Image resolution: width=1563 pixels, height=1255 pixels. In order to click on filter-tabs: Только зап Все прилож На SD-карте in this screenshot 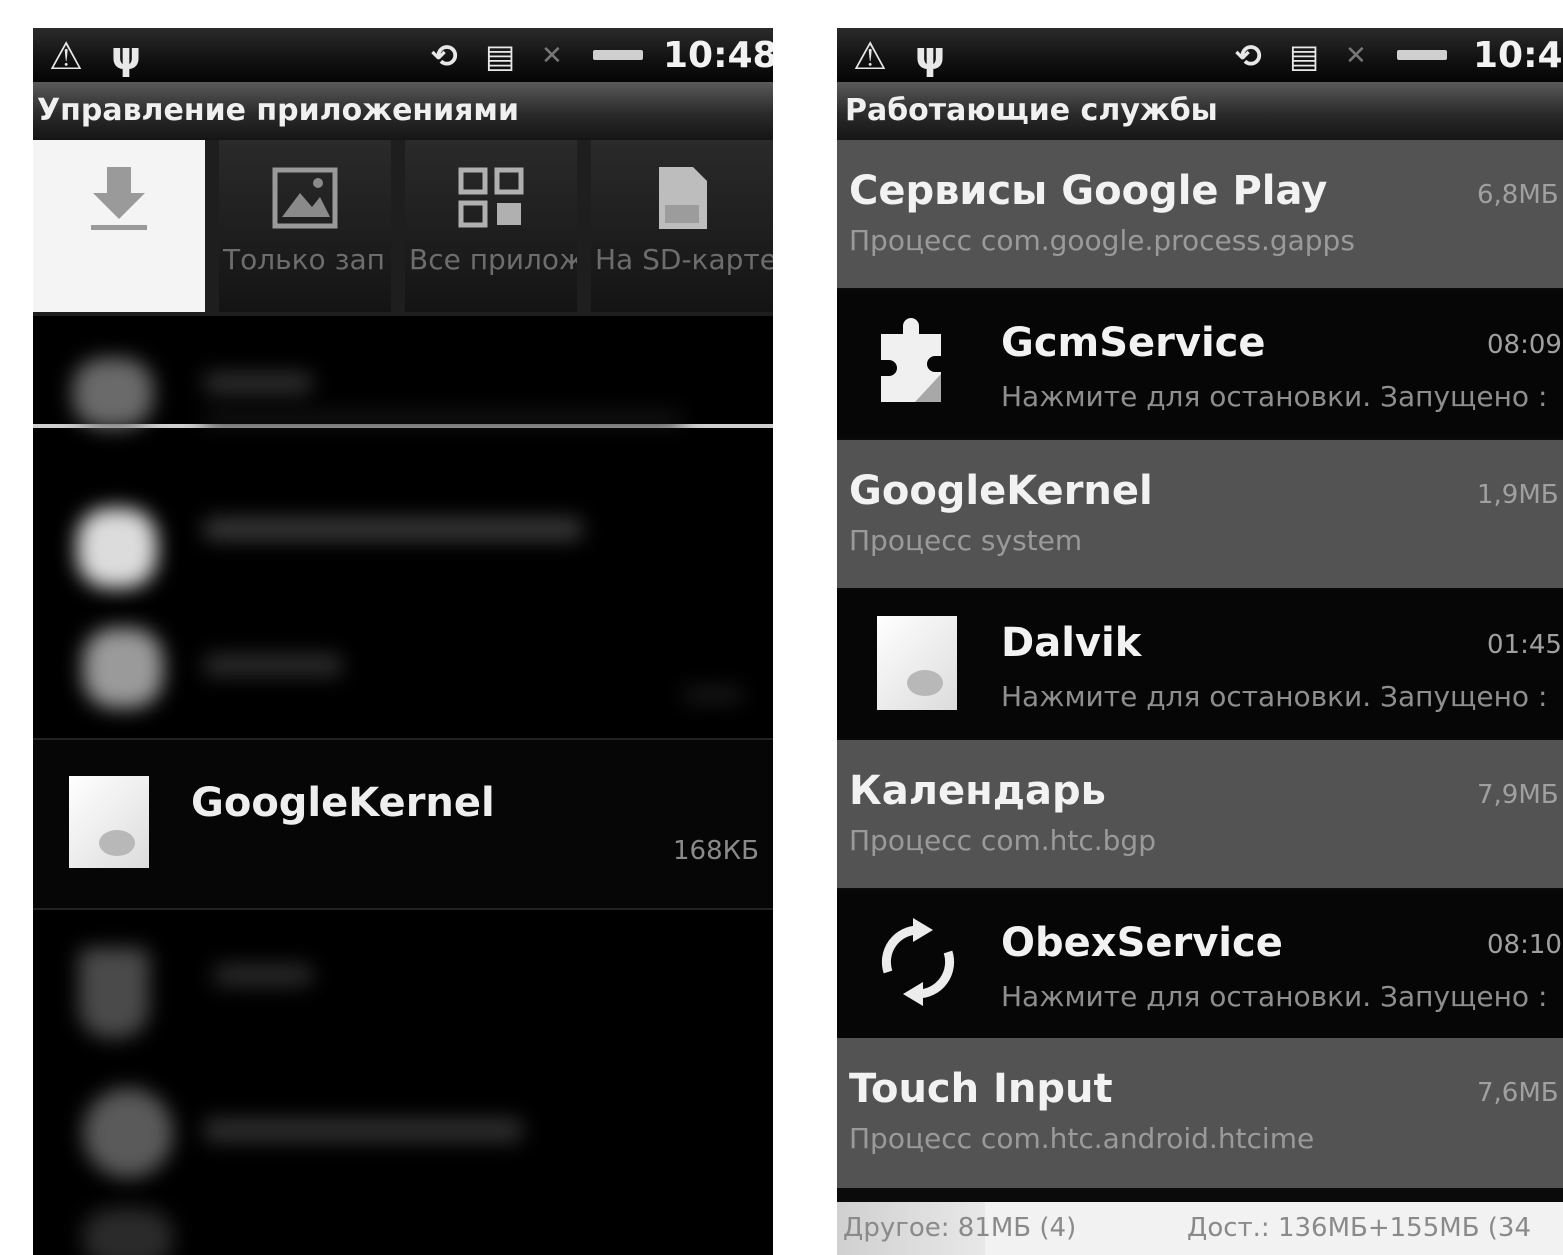, I will do `click(403, 284)`.